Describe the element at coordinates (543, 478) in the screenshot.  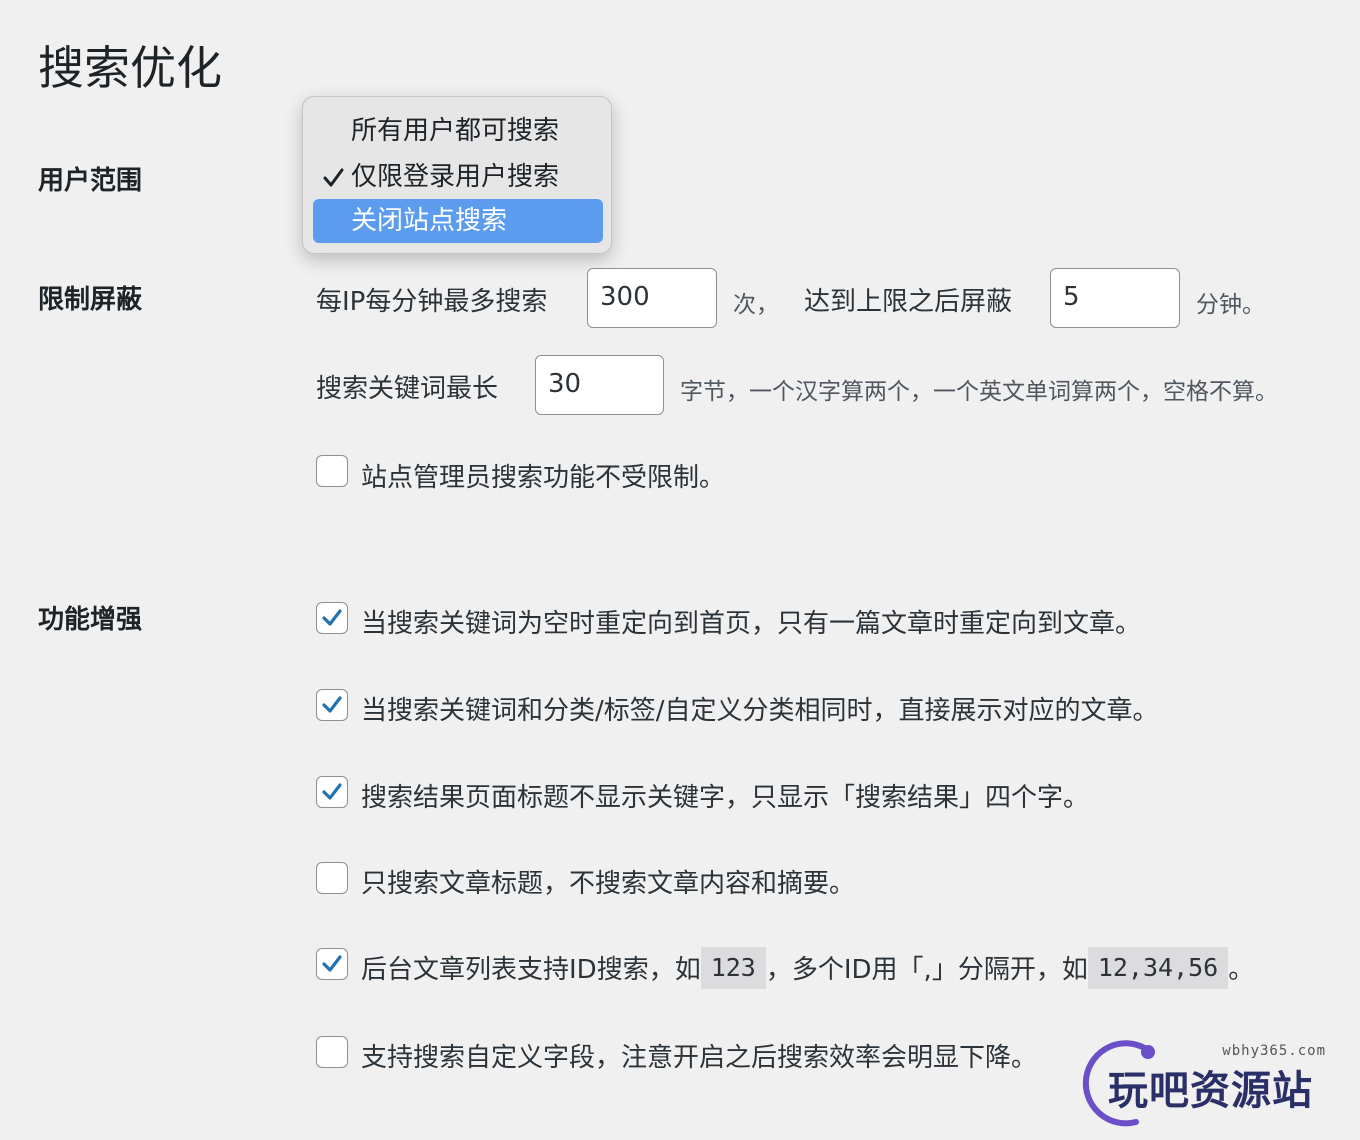
I see `admin-exempt-label: 站点管理员搜索功能不受限制。` at that location.